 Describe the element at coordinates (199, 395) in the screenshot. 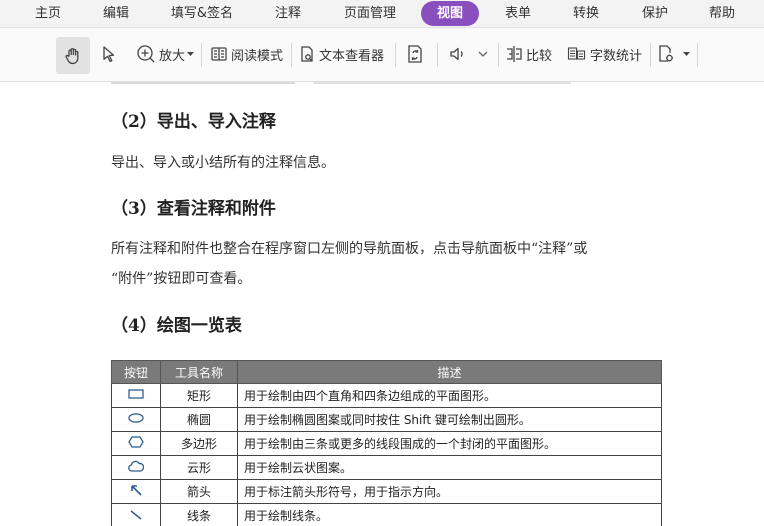

I see `table-cell-name: 矩形` at that location.